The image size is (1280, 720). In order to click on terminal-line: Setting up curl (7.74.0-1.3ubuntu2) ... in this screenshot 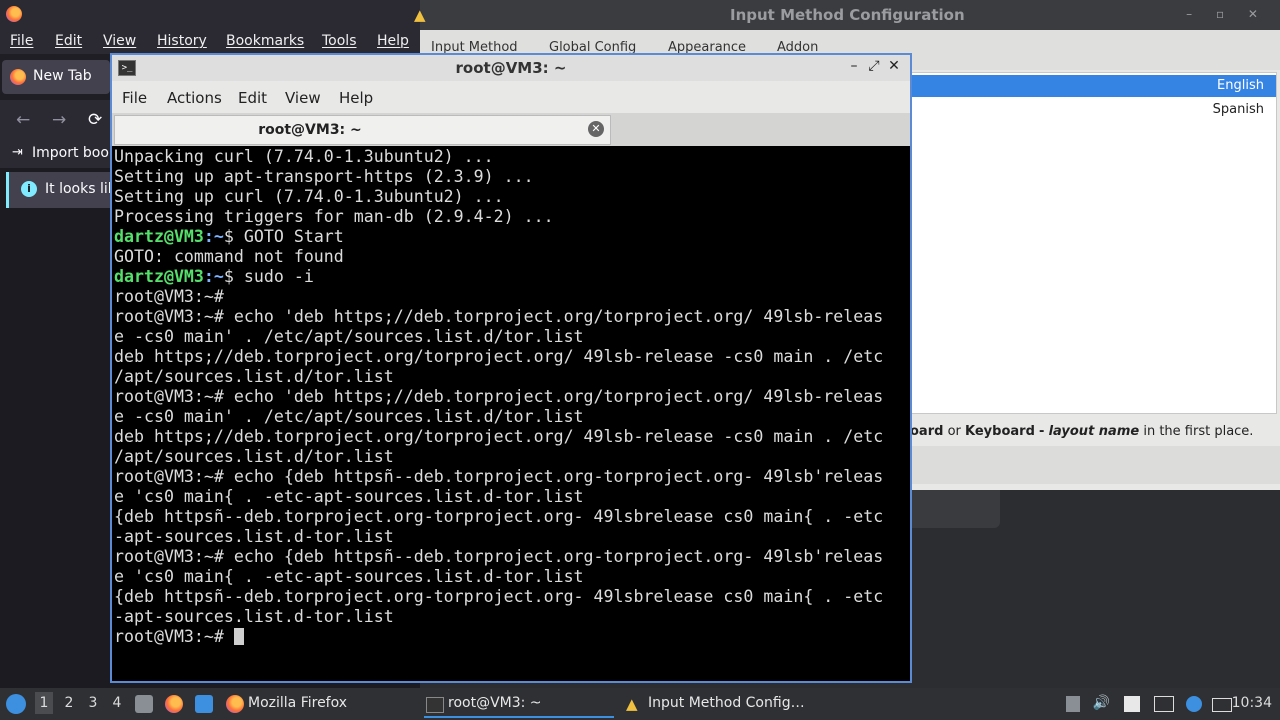, I will do `click(309, 196)`.